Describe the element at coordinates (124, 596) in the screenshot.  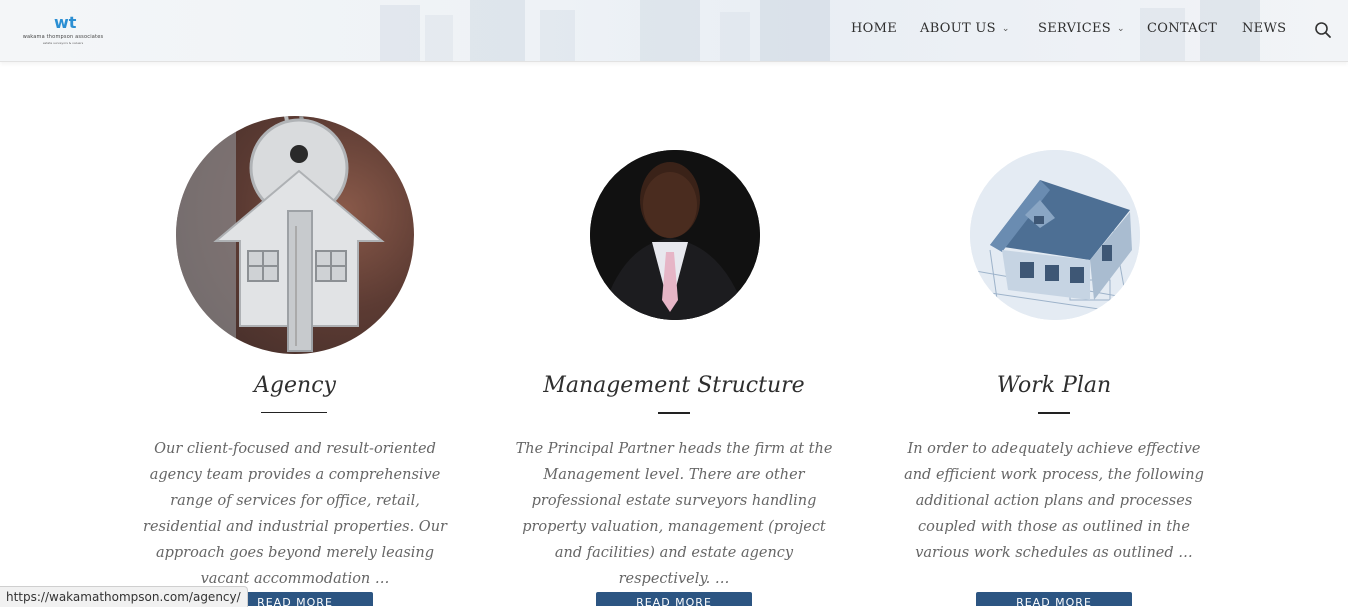
I see `status-bar-url: https://wakamathompson.com/agency/` at that location.